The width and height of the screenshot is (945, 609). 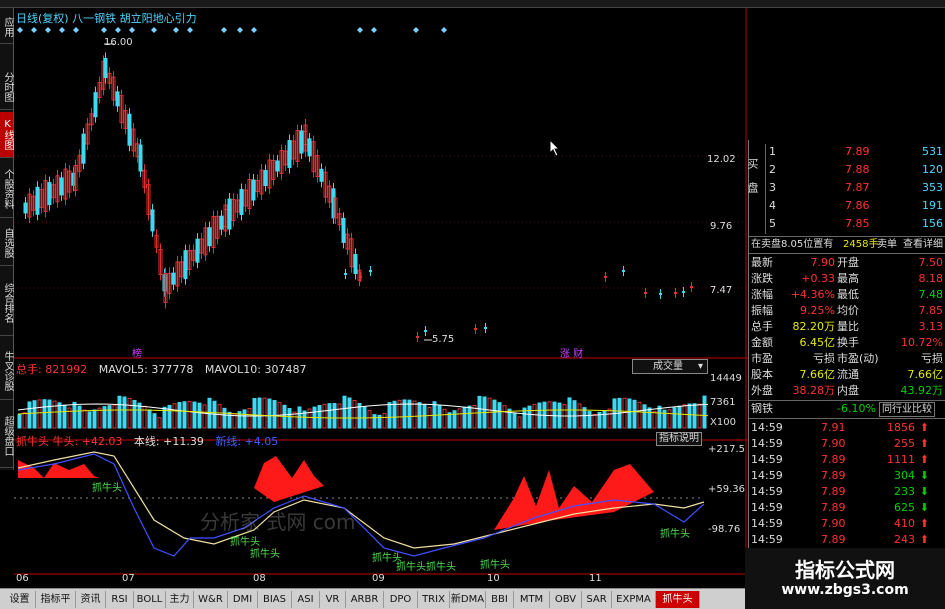 I want to click on tab-20: 抓牛头, so click(x=678, y=599).